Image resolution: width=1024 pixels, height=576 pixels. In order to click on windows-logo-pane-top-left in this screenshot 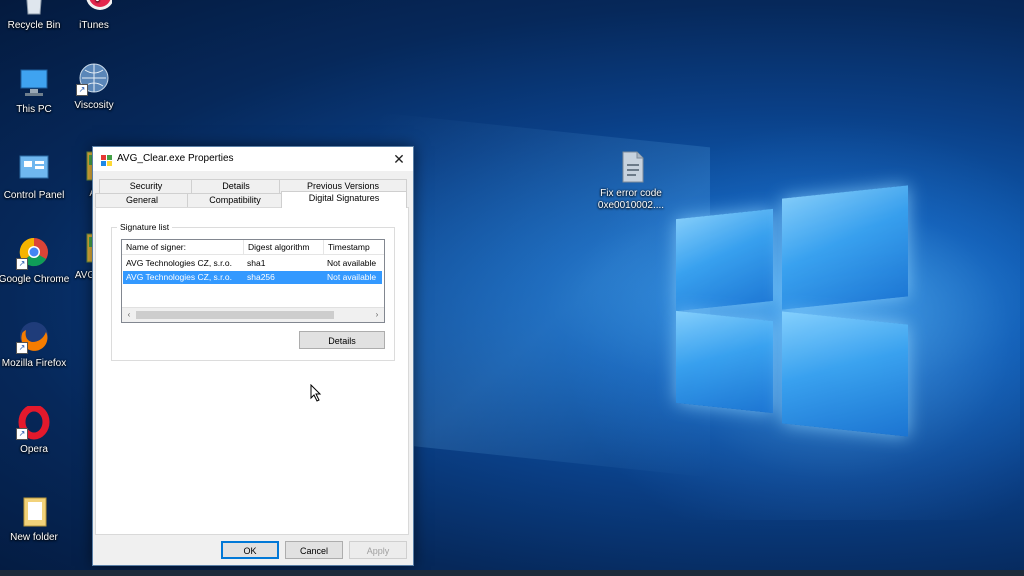, I will do `click(724, 260)`.